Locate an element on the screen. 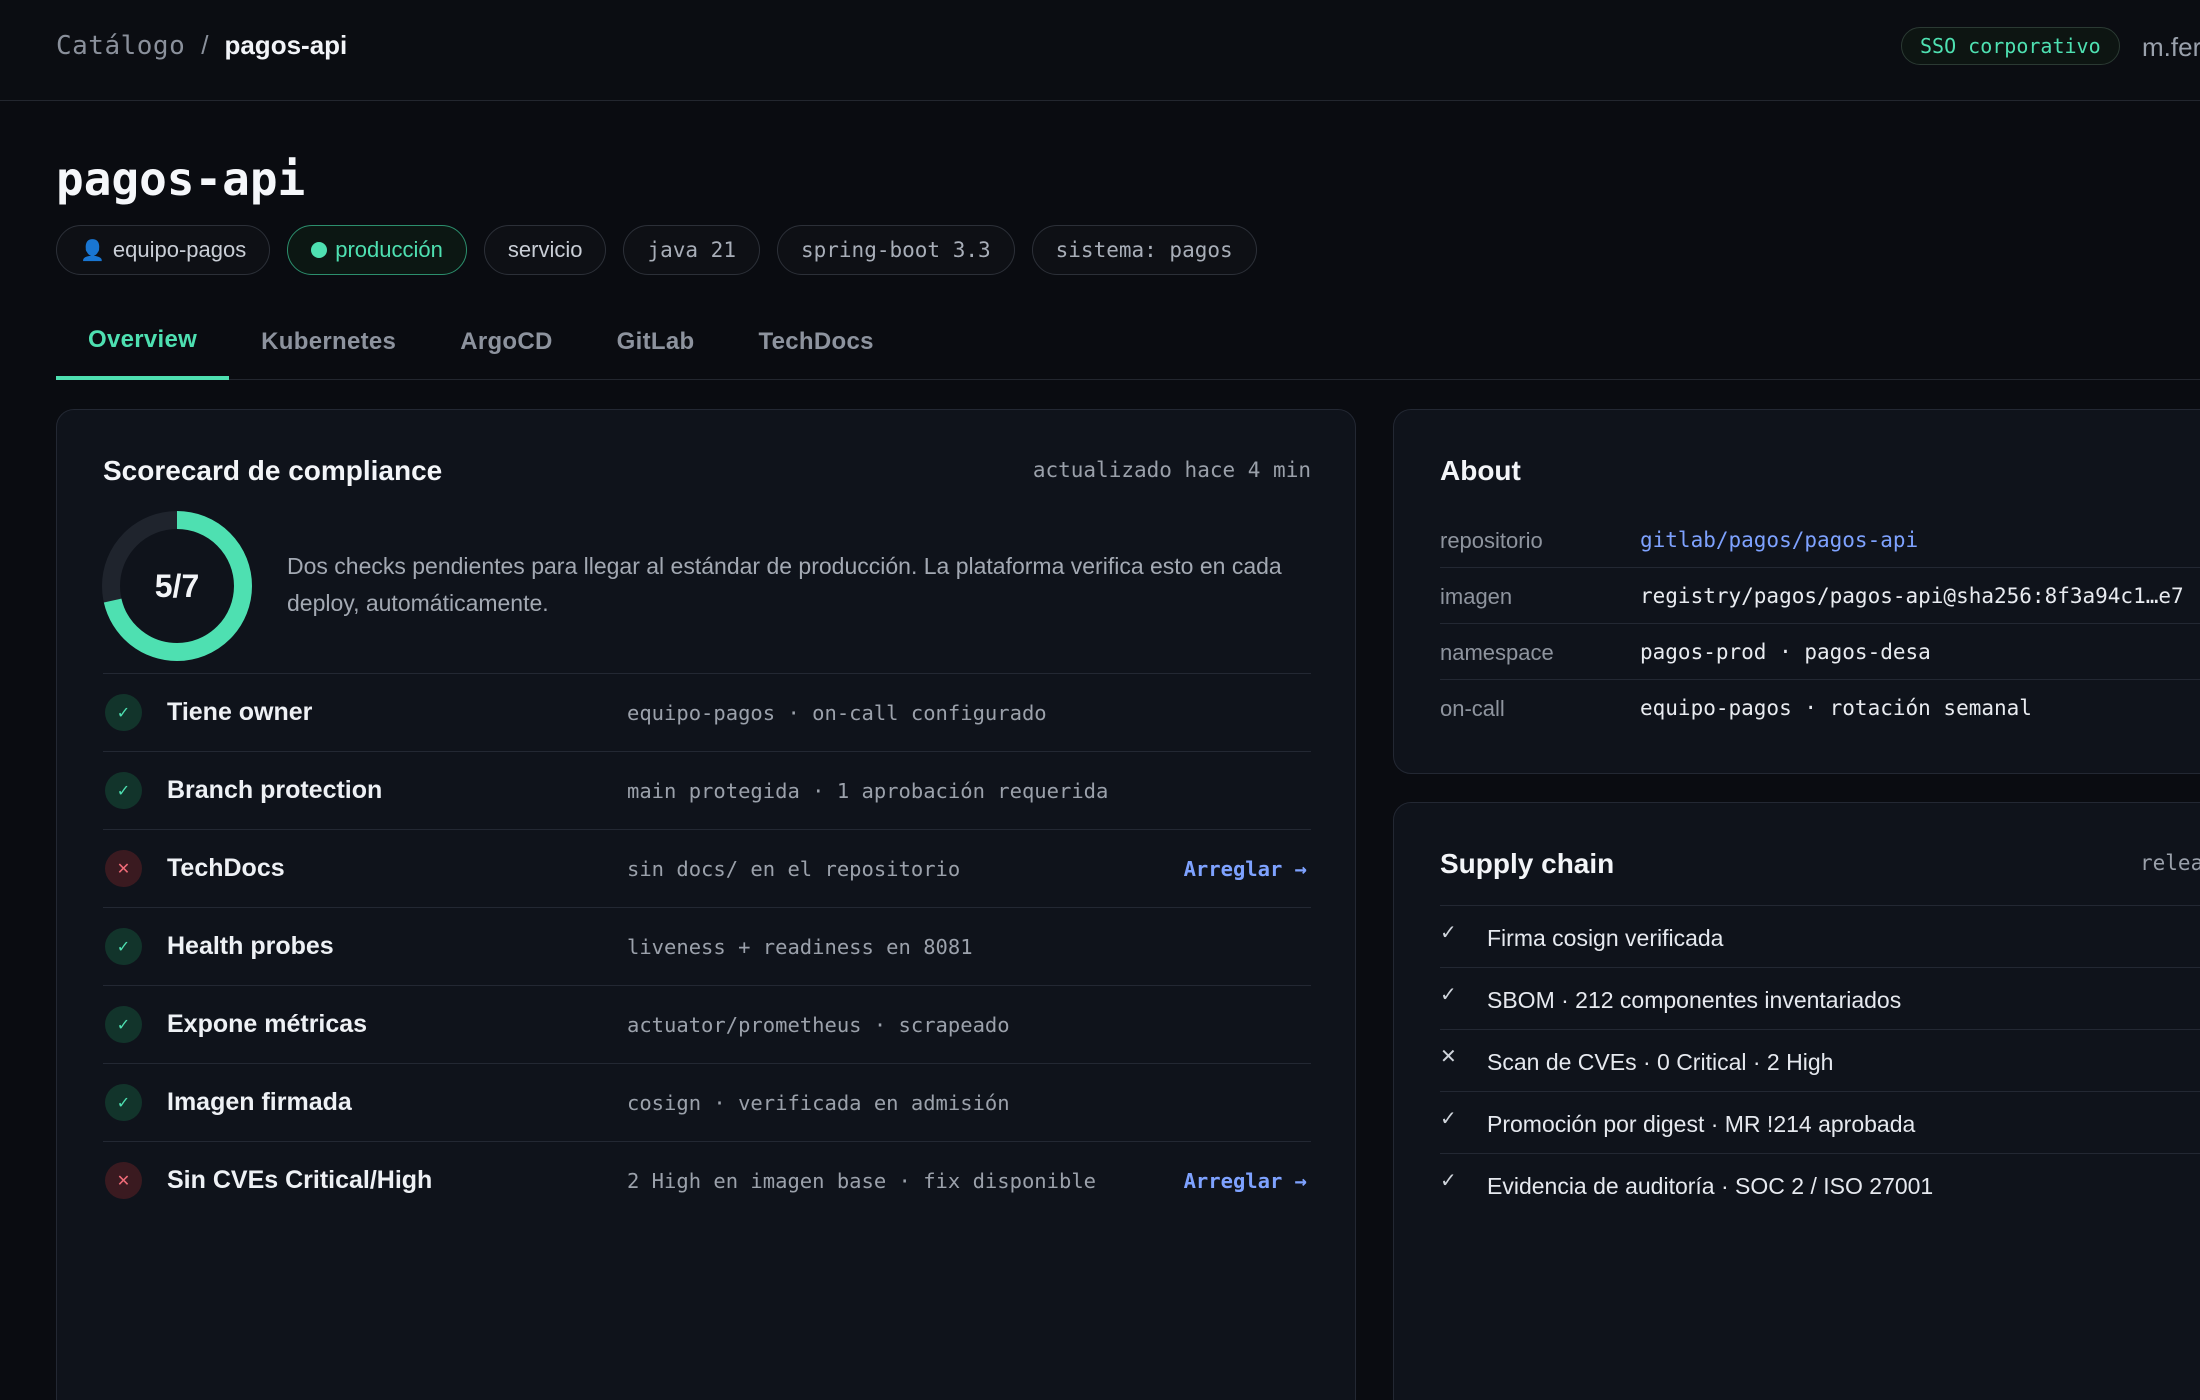  about-row-repository: repositorio gitlab/pagos/pagos-api is located at coordinates (1820, 540).